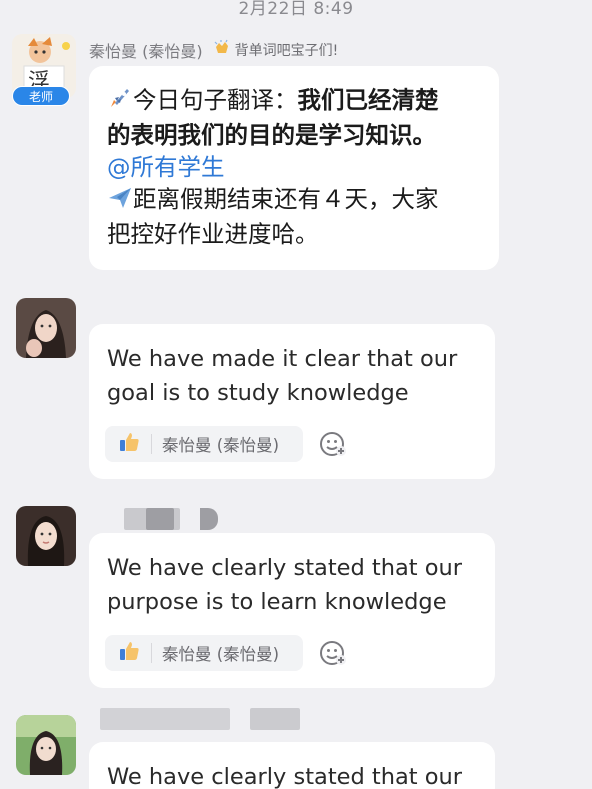 The height and width of the screenshot is (789, 592). I want to click on clapping-hands-icon, so click(222, 50).